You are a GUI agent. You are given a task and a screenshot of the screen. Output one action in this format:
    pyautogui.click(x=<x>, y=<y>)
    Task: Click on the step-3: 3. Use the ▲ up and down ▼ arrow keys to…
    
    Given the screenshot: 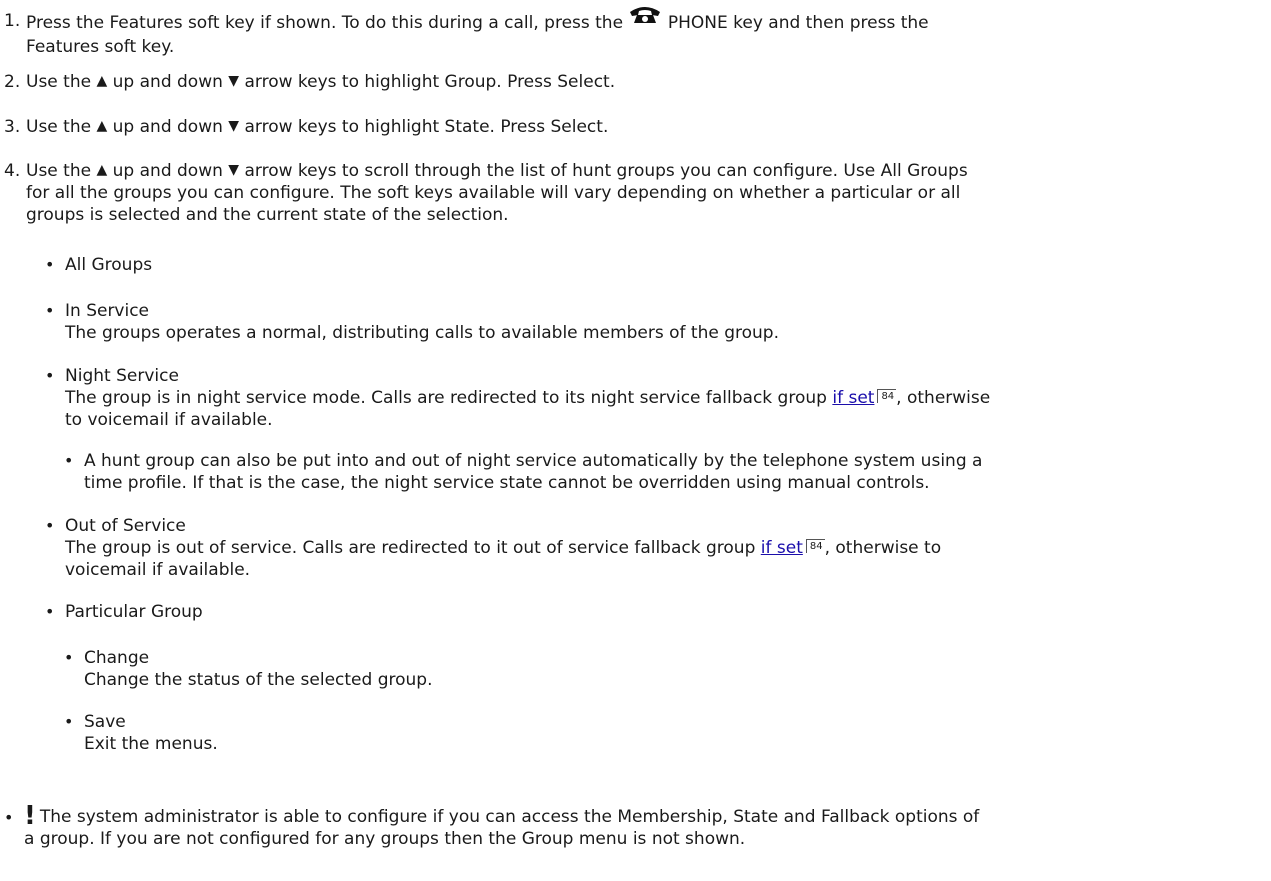 What is the action you would take?
    pyautogui.click(x=635, y=127)
    